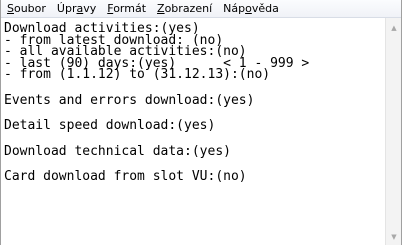 This screenshot has height=245, width=402. Describe the element at coordinates (393, 131) in the screenshot. I see `vertical-scrollbar: ▲ ▼` at that location.